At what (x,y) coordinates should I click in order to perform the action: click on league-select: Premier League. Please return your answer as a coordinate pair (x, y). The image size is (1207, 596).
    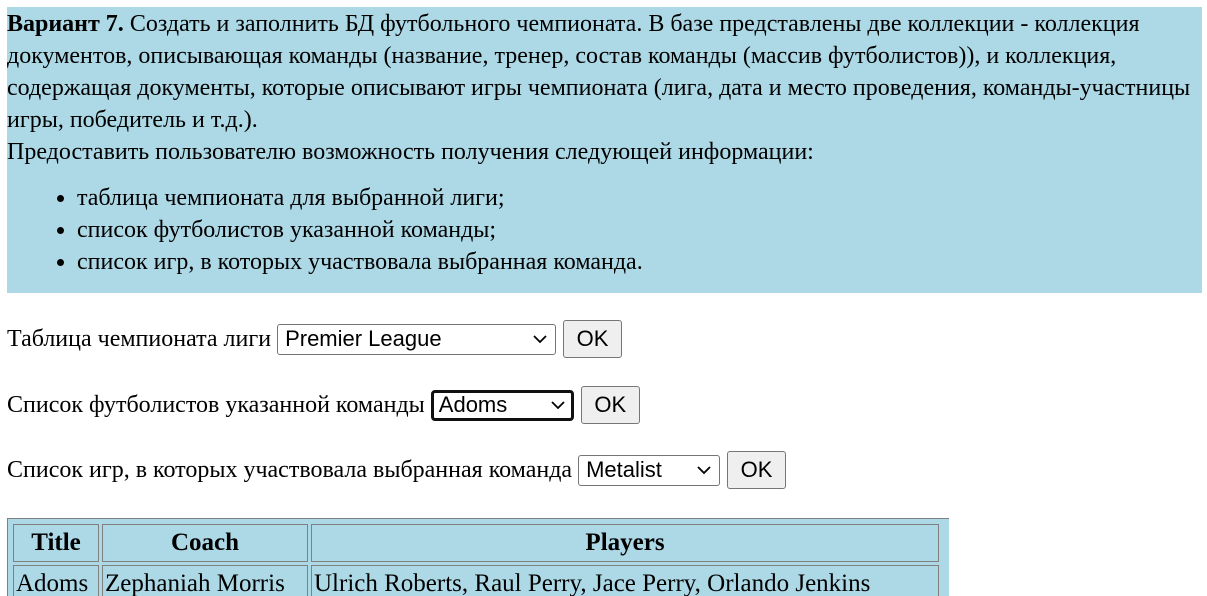
    Looking at the image, I should click on (417, 339).